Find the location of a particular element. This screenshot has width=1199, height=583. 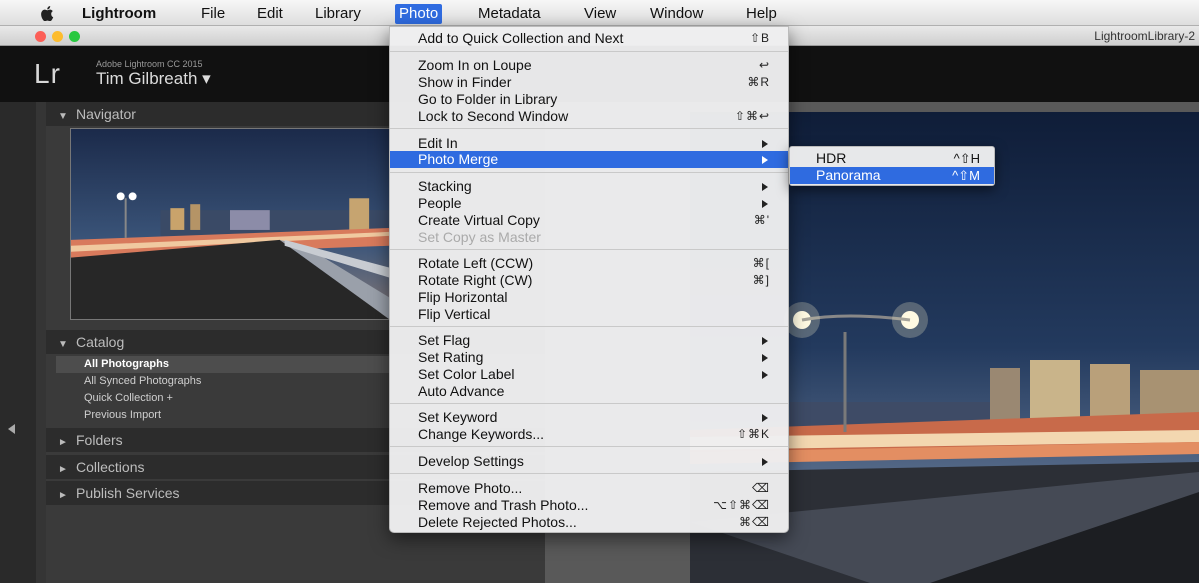

menu-item-flip-horizontal: Flip Horizontal is located at coordinates (589, 297).